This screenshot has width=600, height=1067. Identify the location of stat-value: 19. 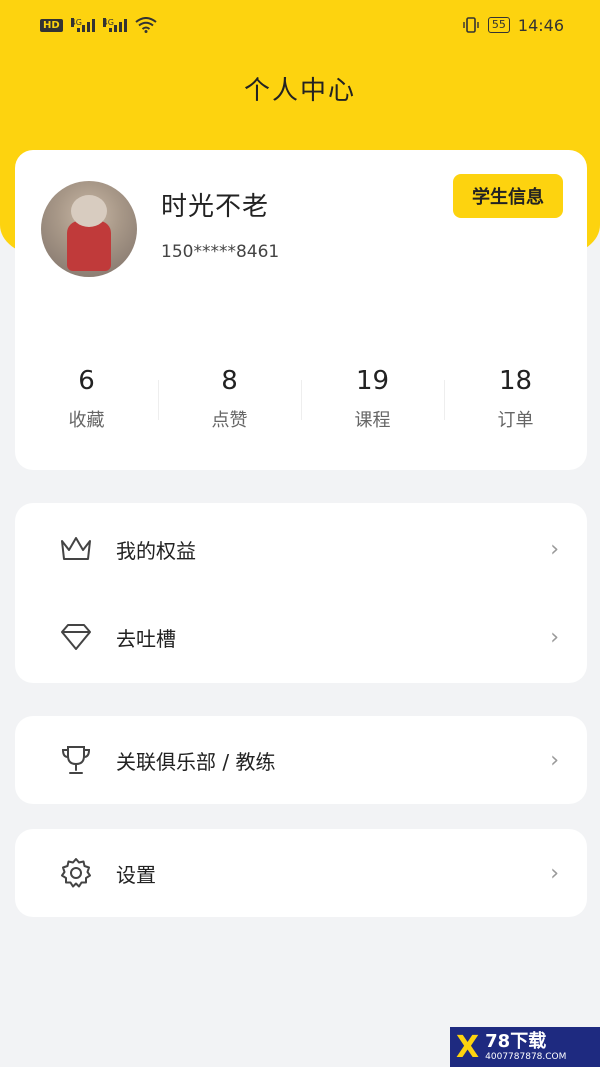
(372, 381).